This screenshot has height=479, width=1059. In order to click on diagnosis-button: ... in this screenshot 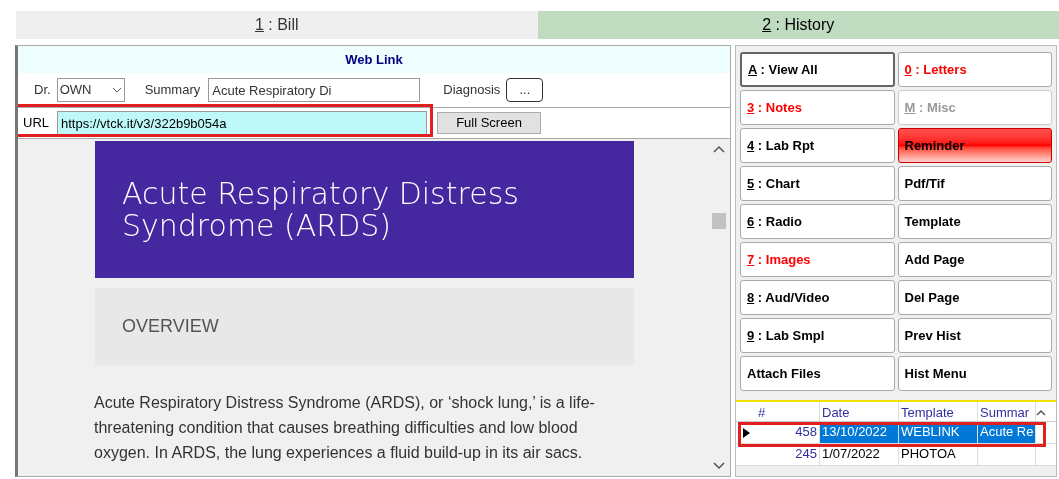, I will do `click(525, 90)`.